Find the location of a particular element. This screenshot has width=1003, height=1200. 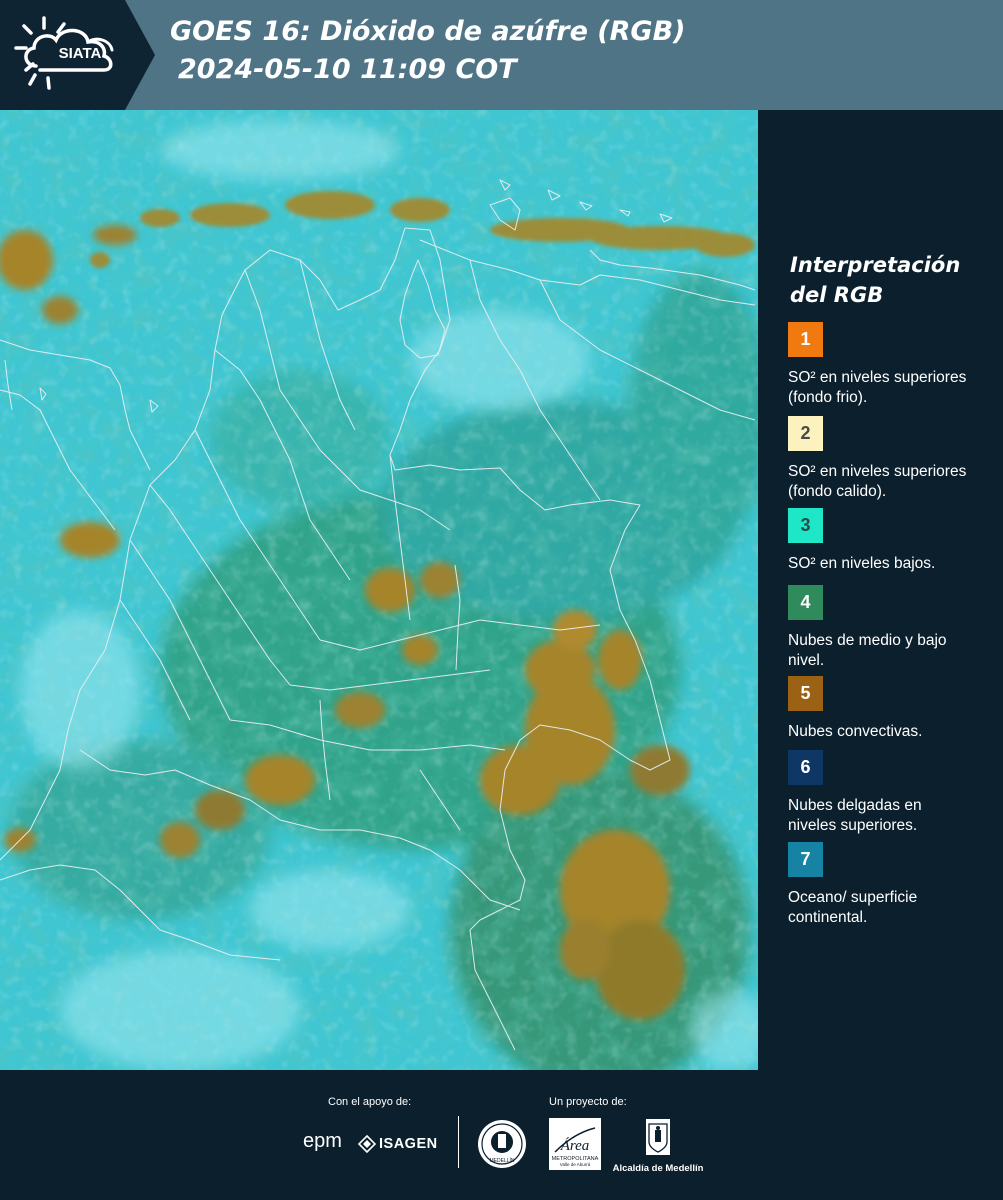

isagen-logo-text: ISAGEN is located at coordinates (408, 1144).